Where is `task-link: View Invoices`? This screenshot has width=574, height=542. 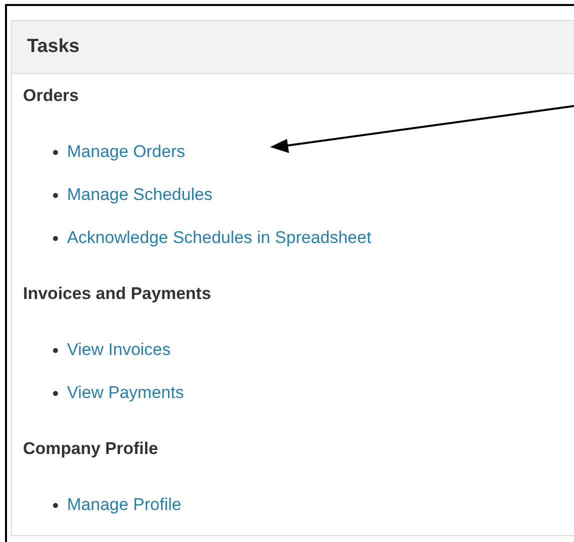
task-link: View Invoices is located at coordinates (119, 350).